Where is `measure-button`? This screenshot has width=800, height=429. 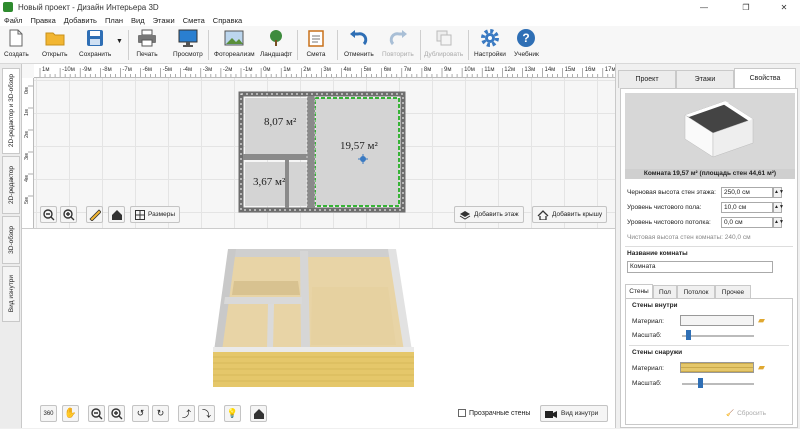
measure-button is located at coordinates (94, 214).